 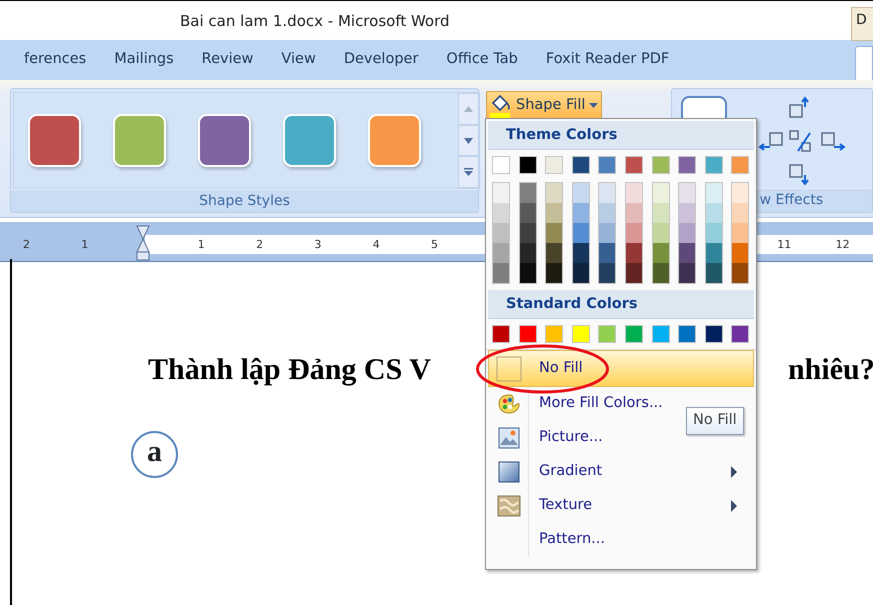 I want to click on menu-item: No Fill, so click(x=621, y=368).